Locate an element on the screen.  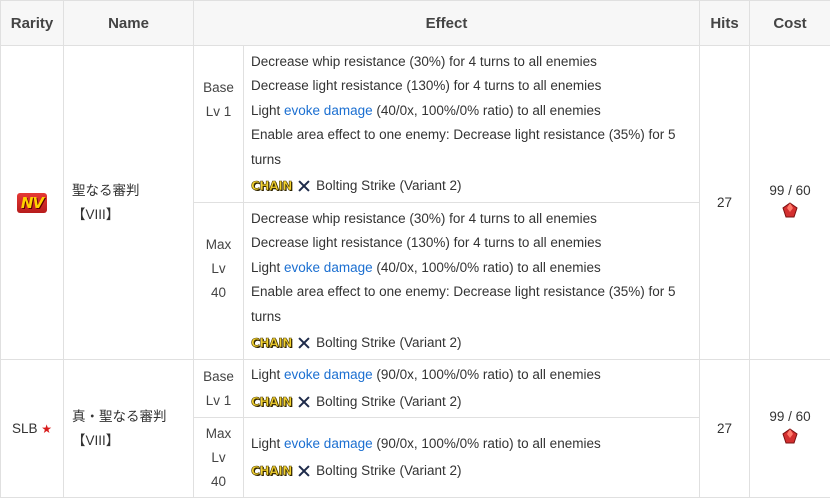
rarity-cell: SLB ★ is located at coordinates (32, 428).